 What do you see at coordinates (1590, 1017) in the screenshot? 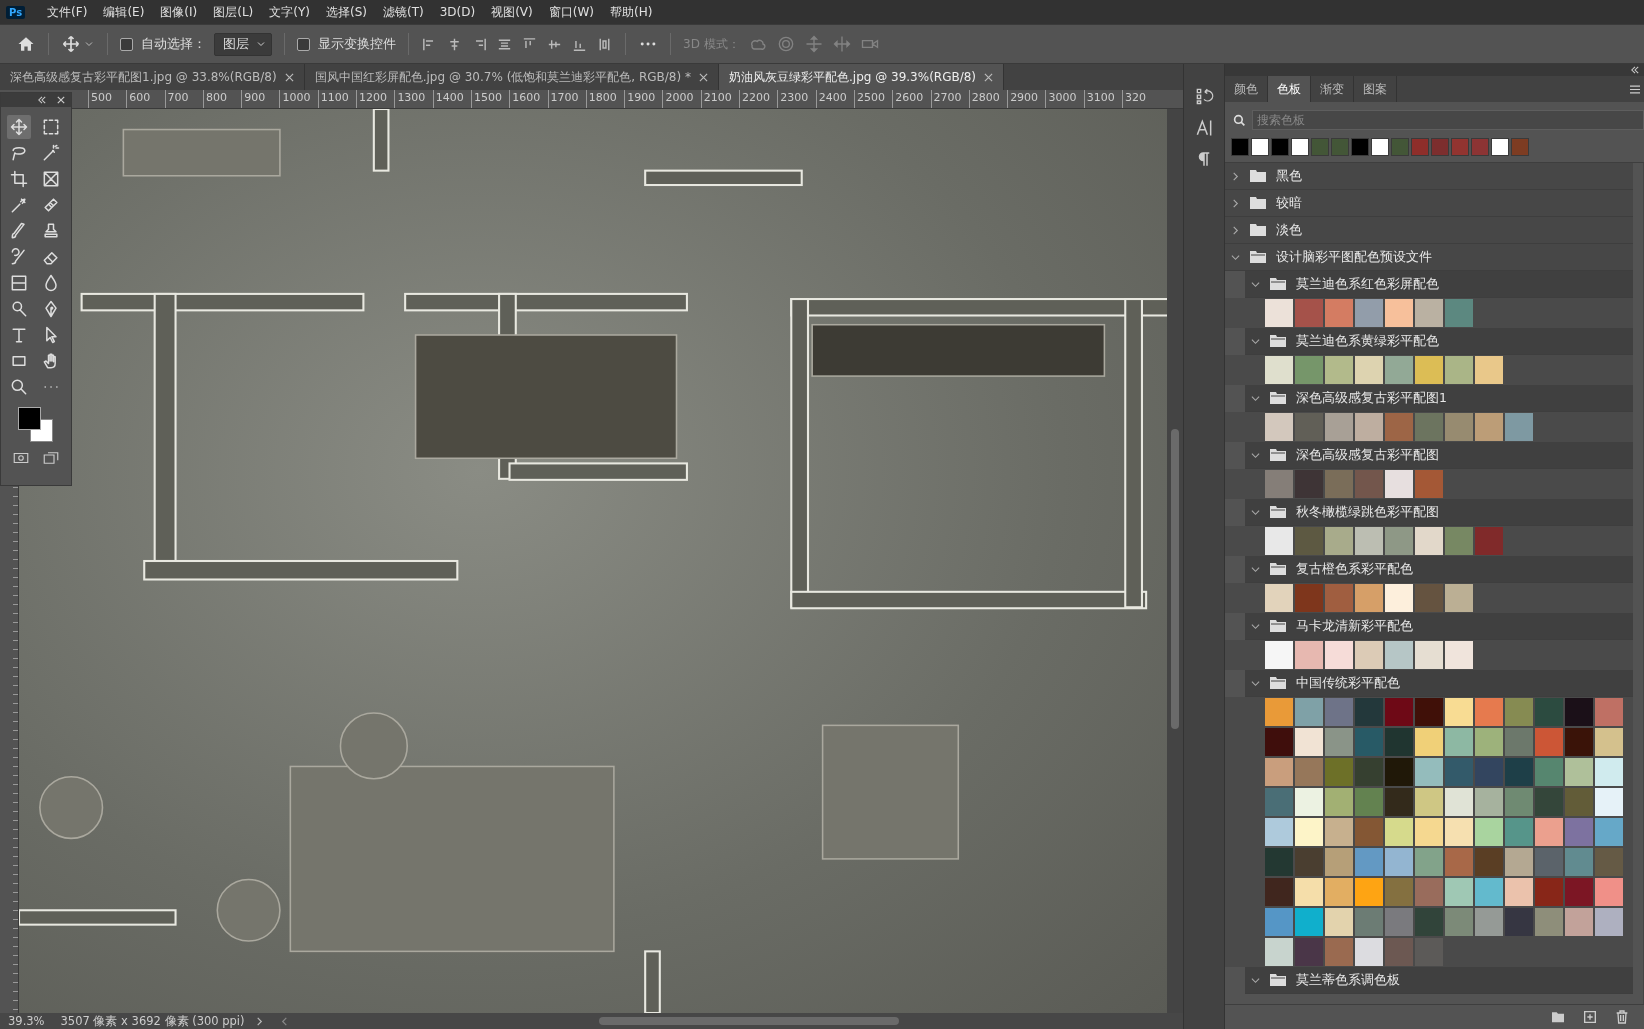
I see `new-swatch-icon` at bounding box center [1590, 1017].